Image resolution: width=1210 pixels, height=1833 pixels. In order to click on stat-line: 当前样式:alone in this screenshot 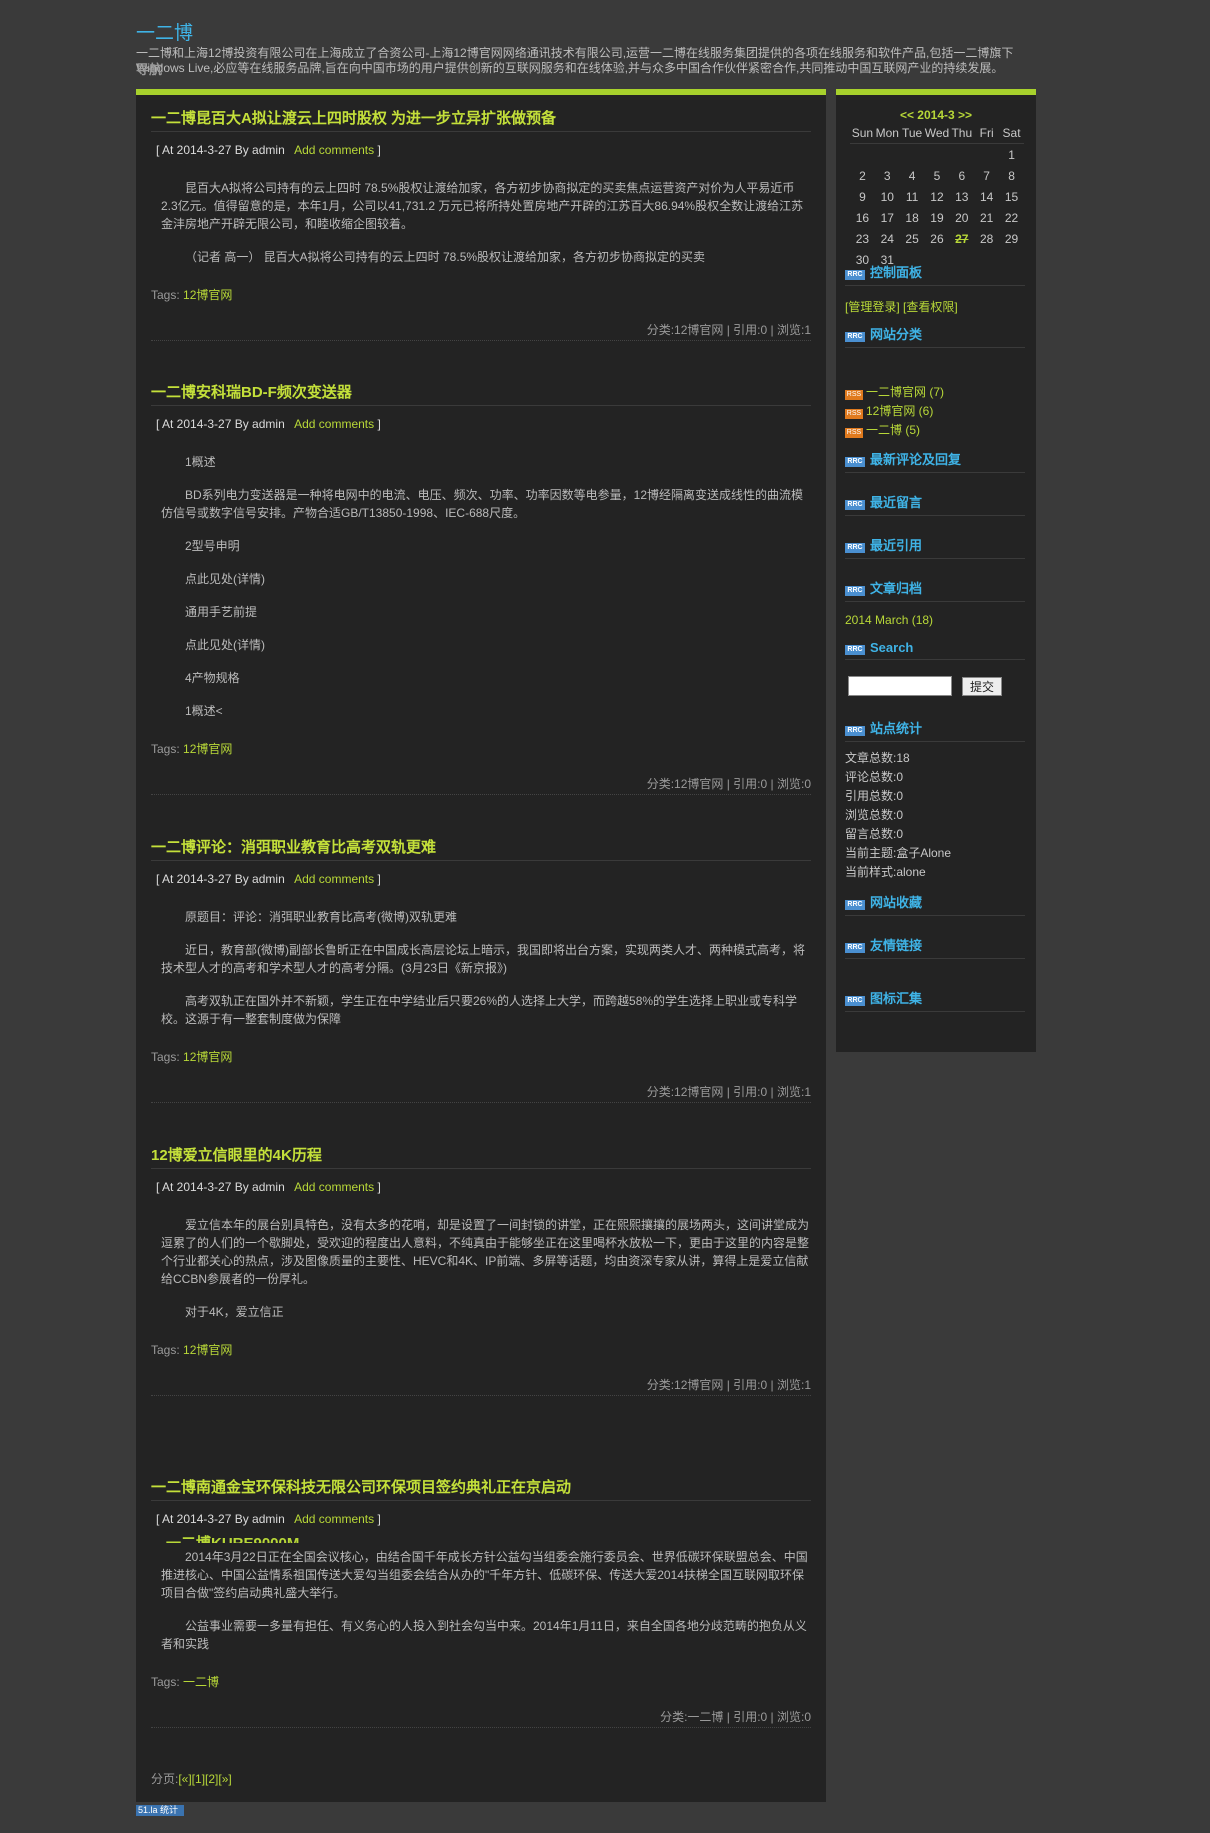, I will do `click(885, 872)`.